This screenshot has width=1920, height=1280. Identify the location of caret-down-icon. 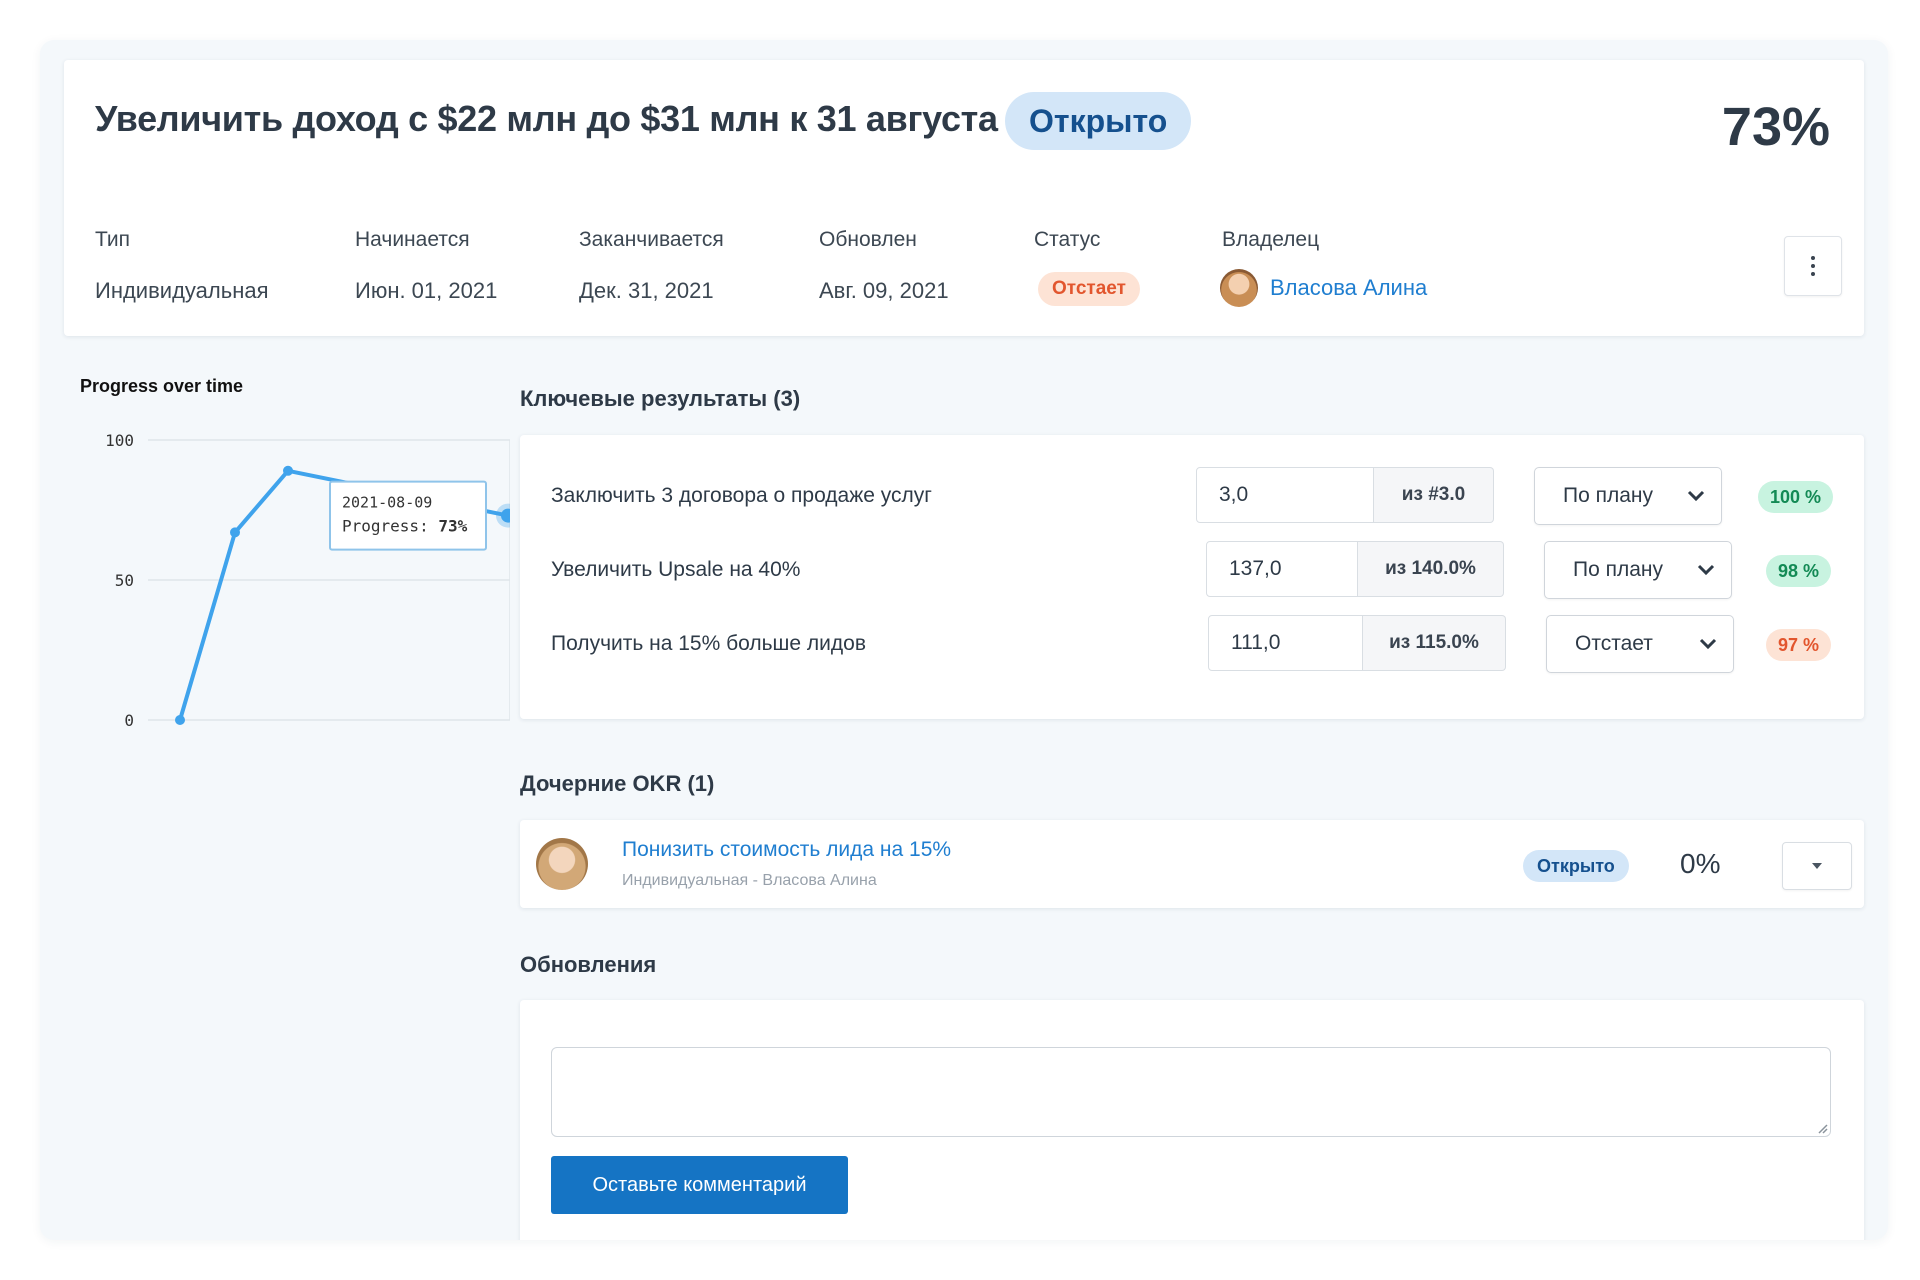
(1817, 866).